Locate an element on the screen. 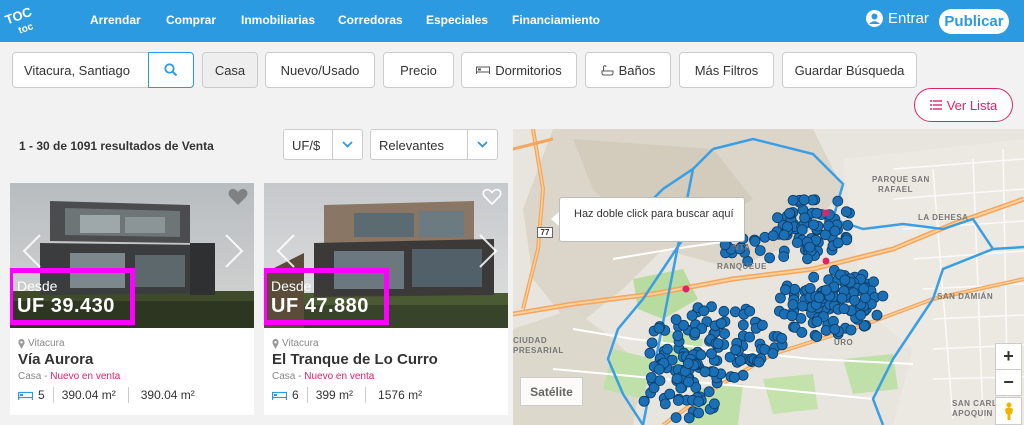  filter-condition: Nuevo/Usado is located at coordinates (320, 70).